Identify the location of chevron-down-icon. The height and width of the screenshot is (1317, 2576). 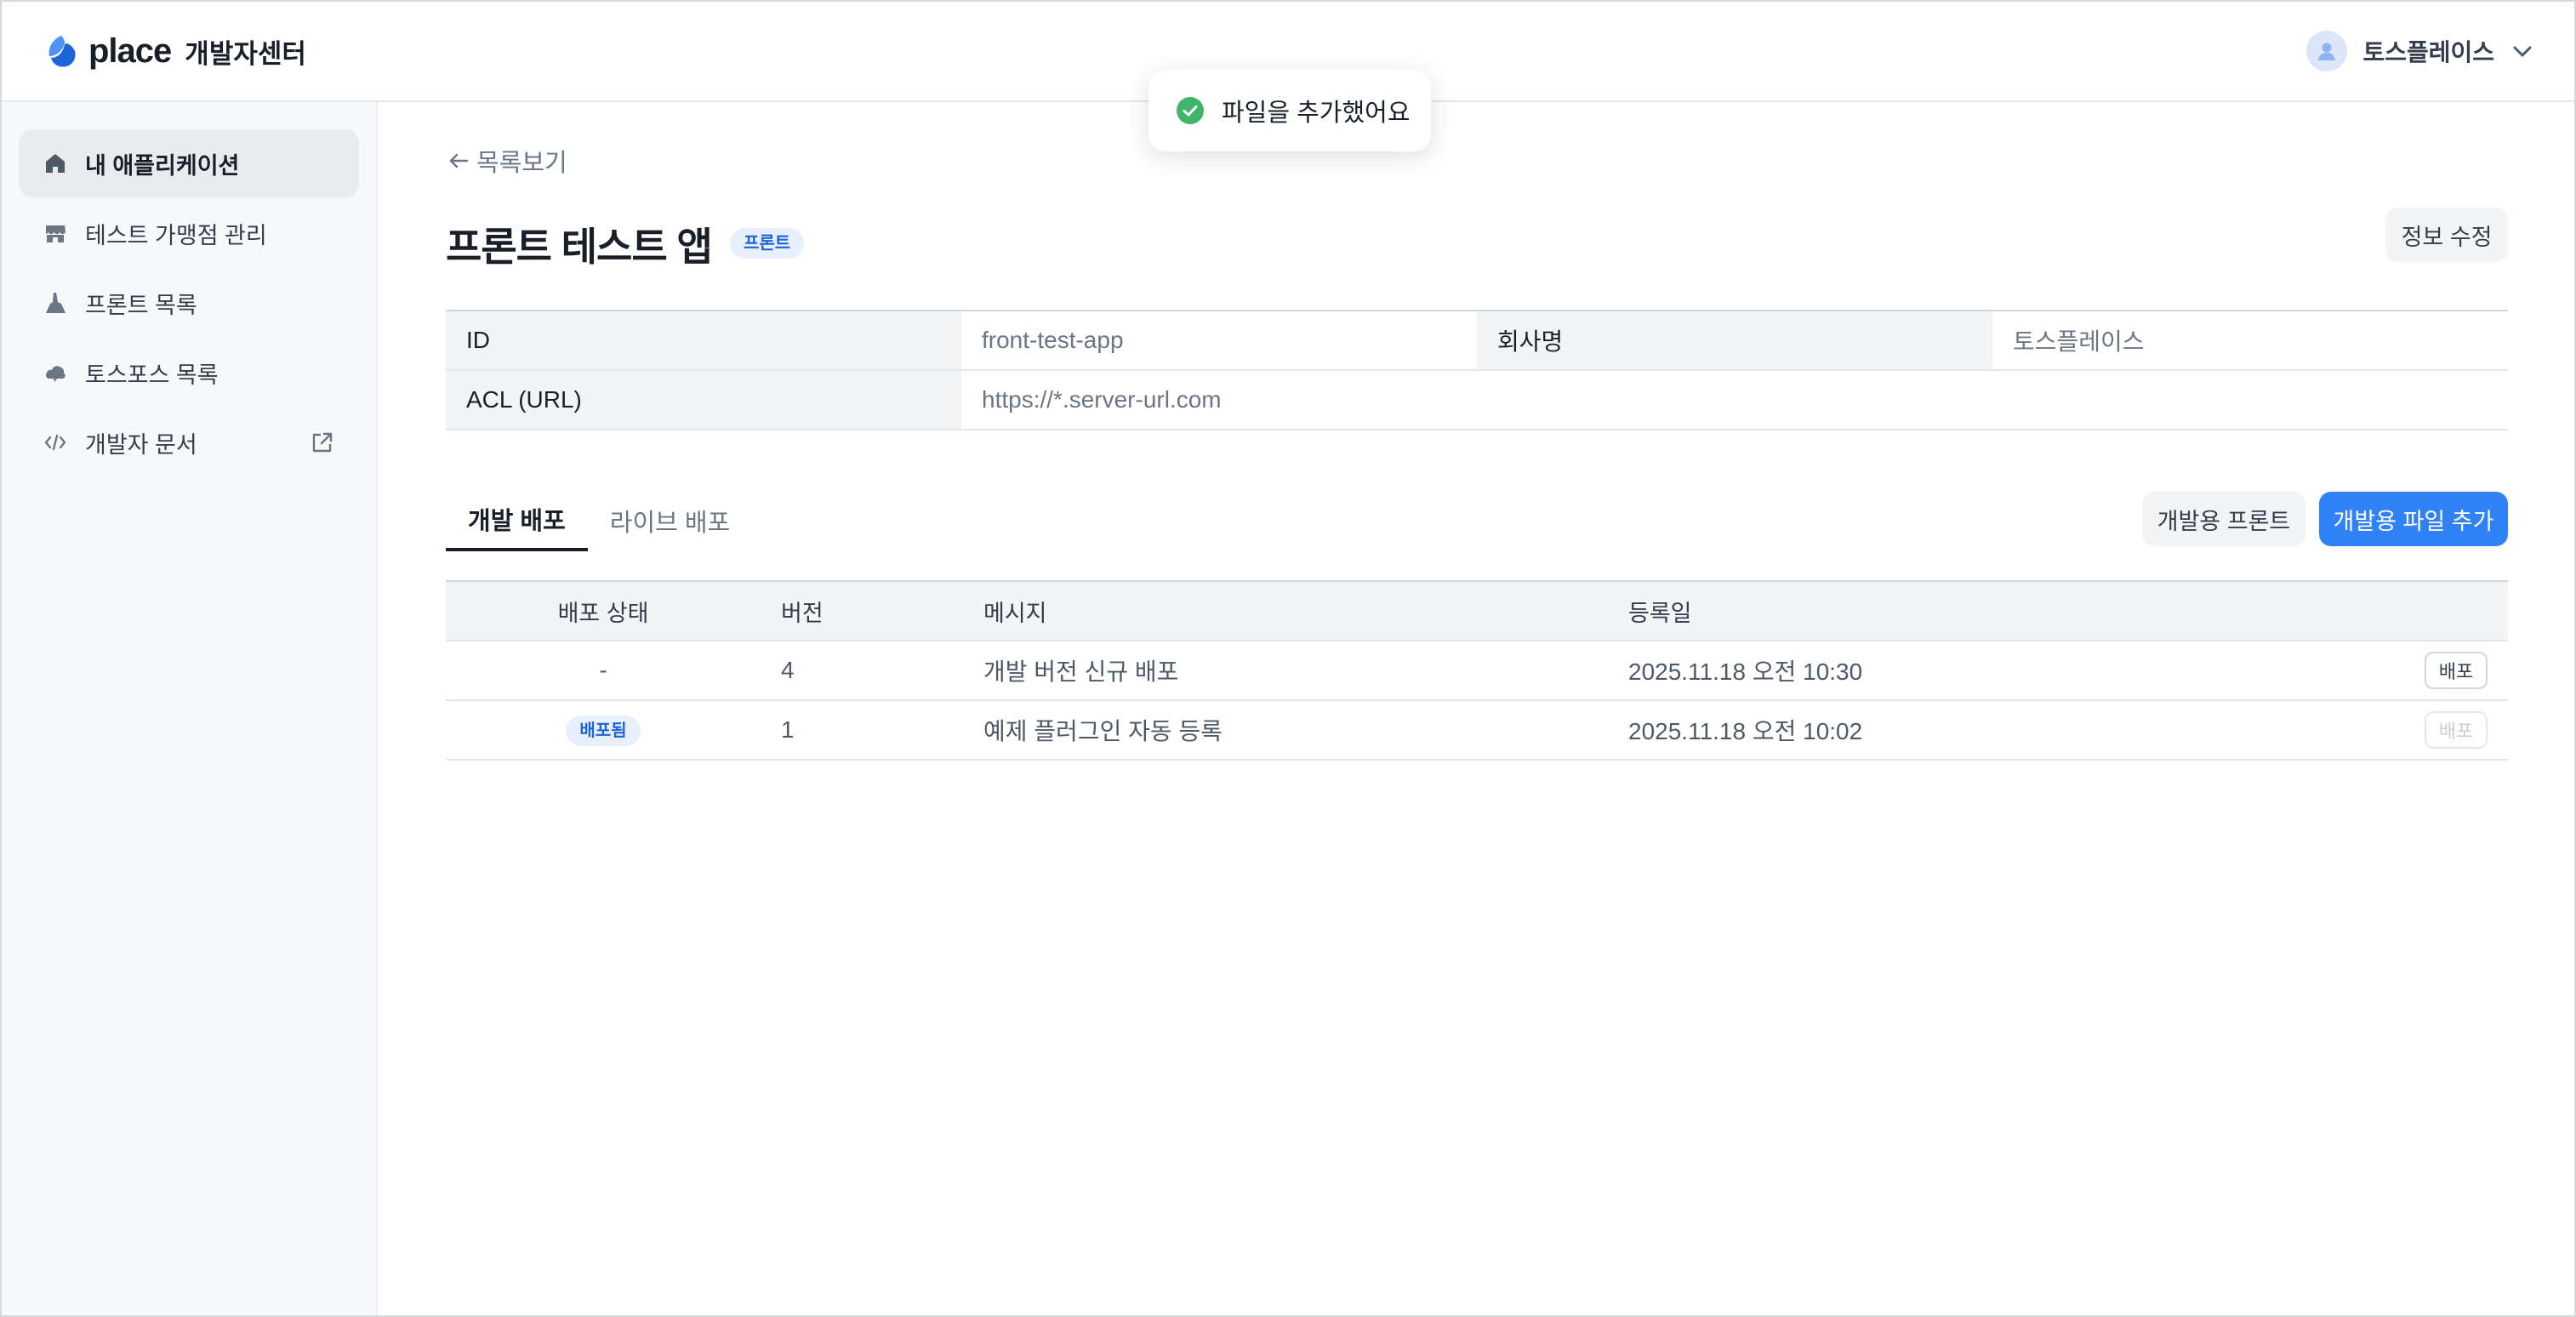
(2522, 51).